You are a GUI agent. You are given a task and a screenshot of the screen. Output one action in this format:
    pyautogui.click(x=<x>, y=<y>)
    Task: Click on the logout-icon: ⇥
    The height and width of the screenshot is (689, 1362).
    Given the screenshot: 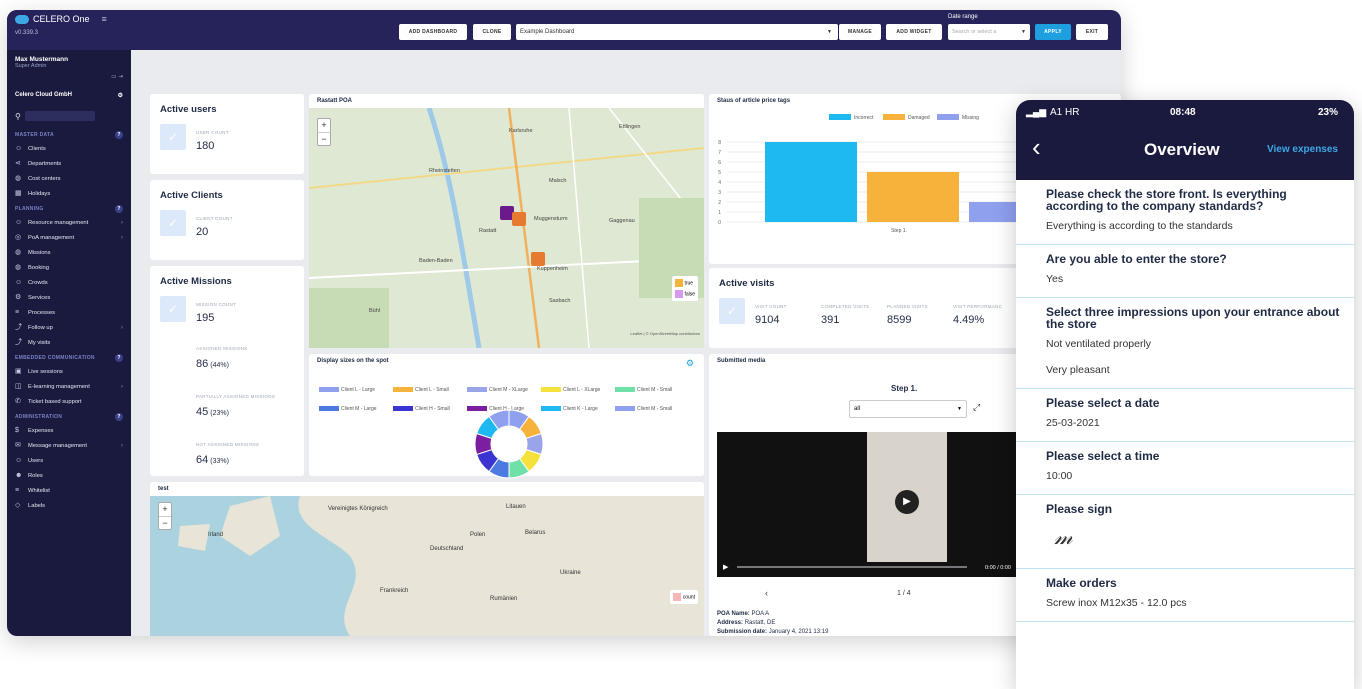 What is the action you would take?
    pyautogui.click(x=120, y=77)
    